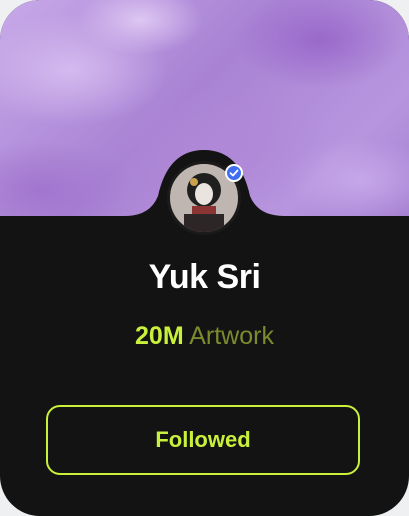 This screenshot has height=516, width=409. What do you see at coordinates (204, 277) in the screenshot?
I see `profile-name: Yuk Sri` at bounding box center [204, 277].